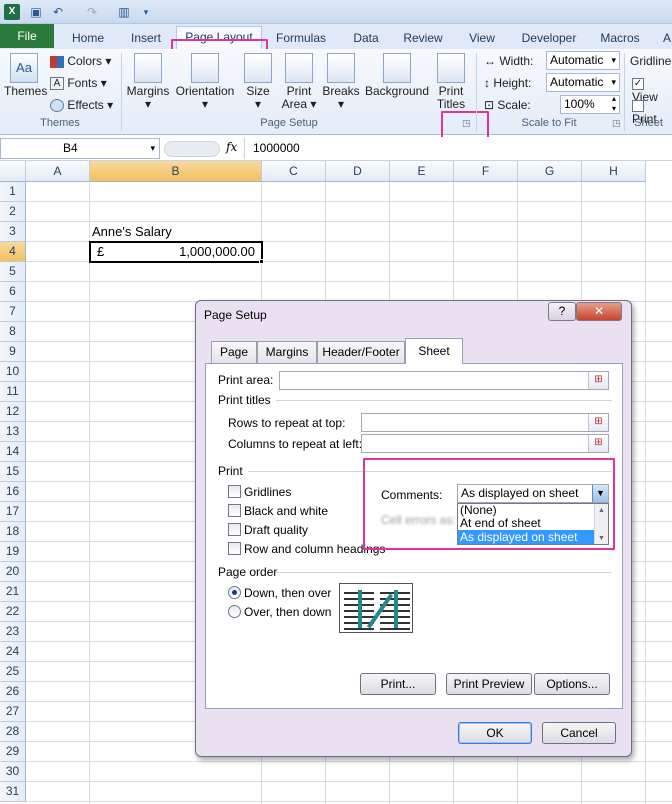 This screenshot has width=672, height=804. I want to click on row-header: 28, so click(13, 732).